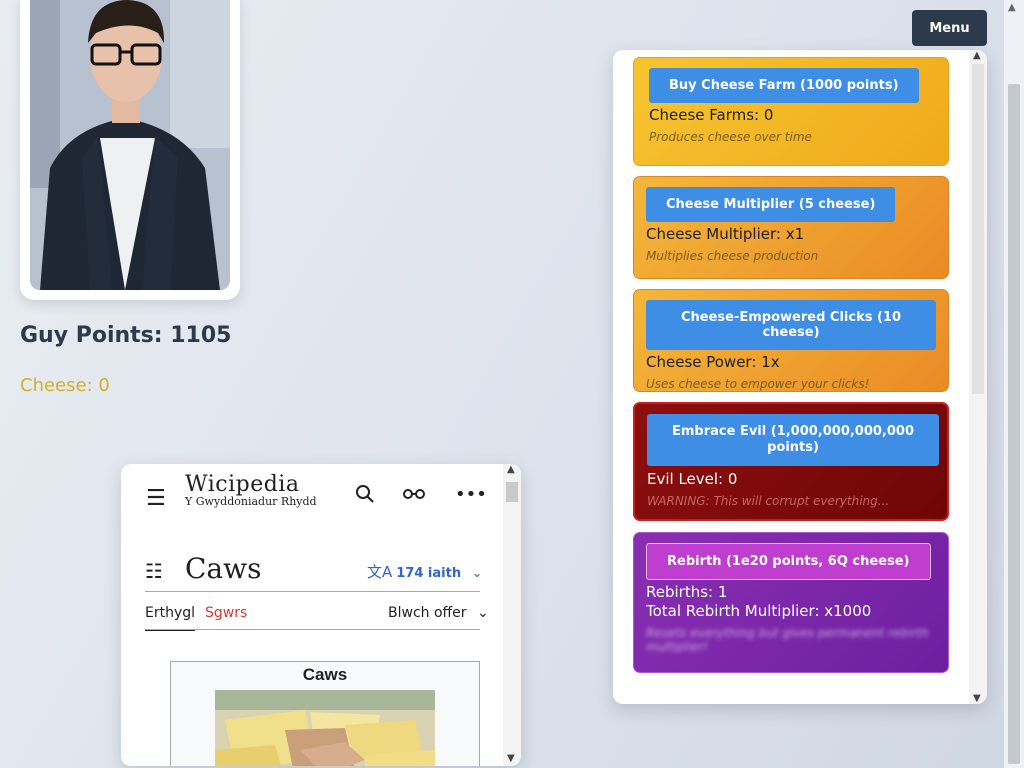 The image size is (1024, 768). What do you see at coordinates (1014, 424) in the screenshot?
I see `page-scrollbar-thumb` at bounding box center [1014, 424].